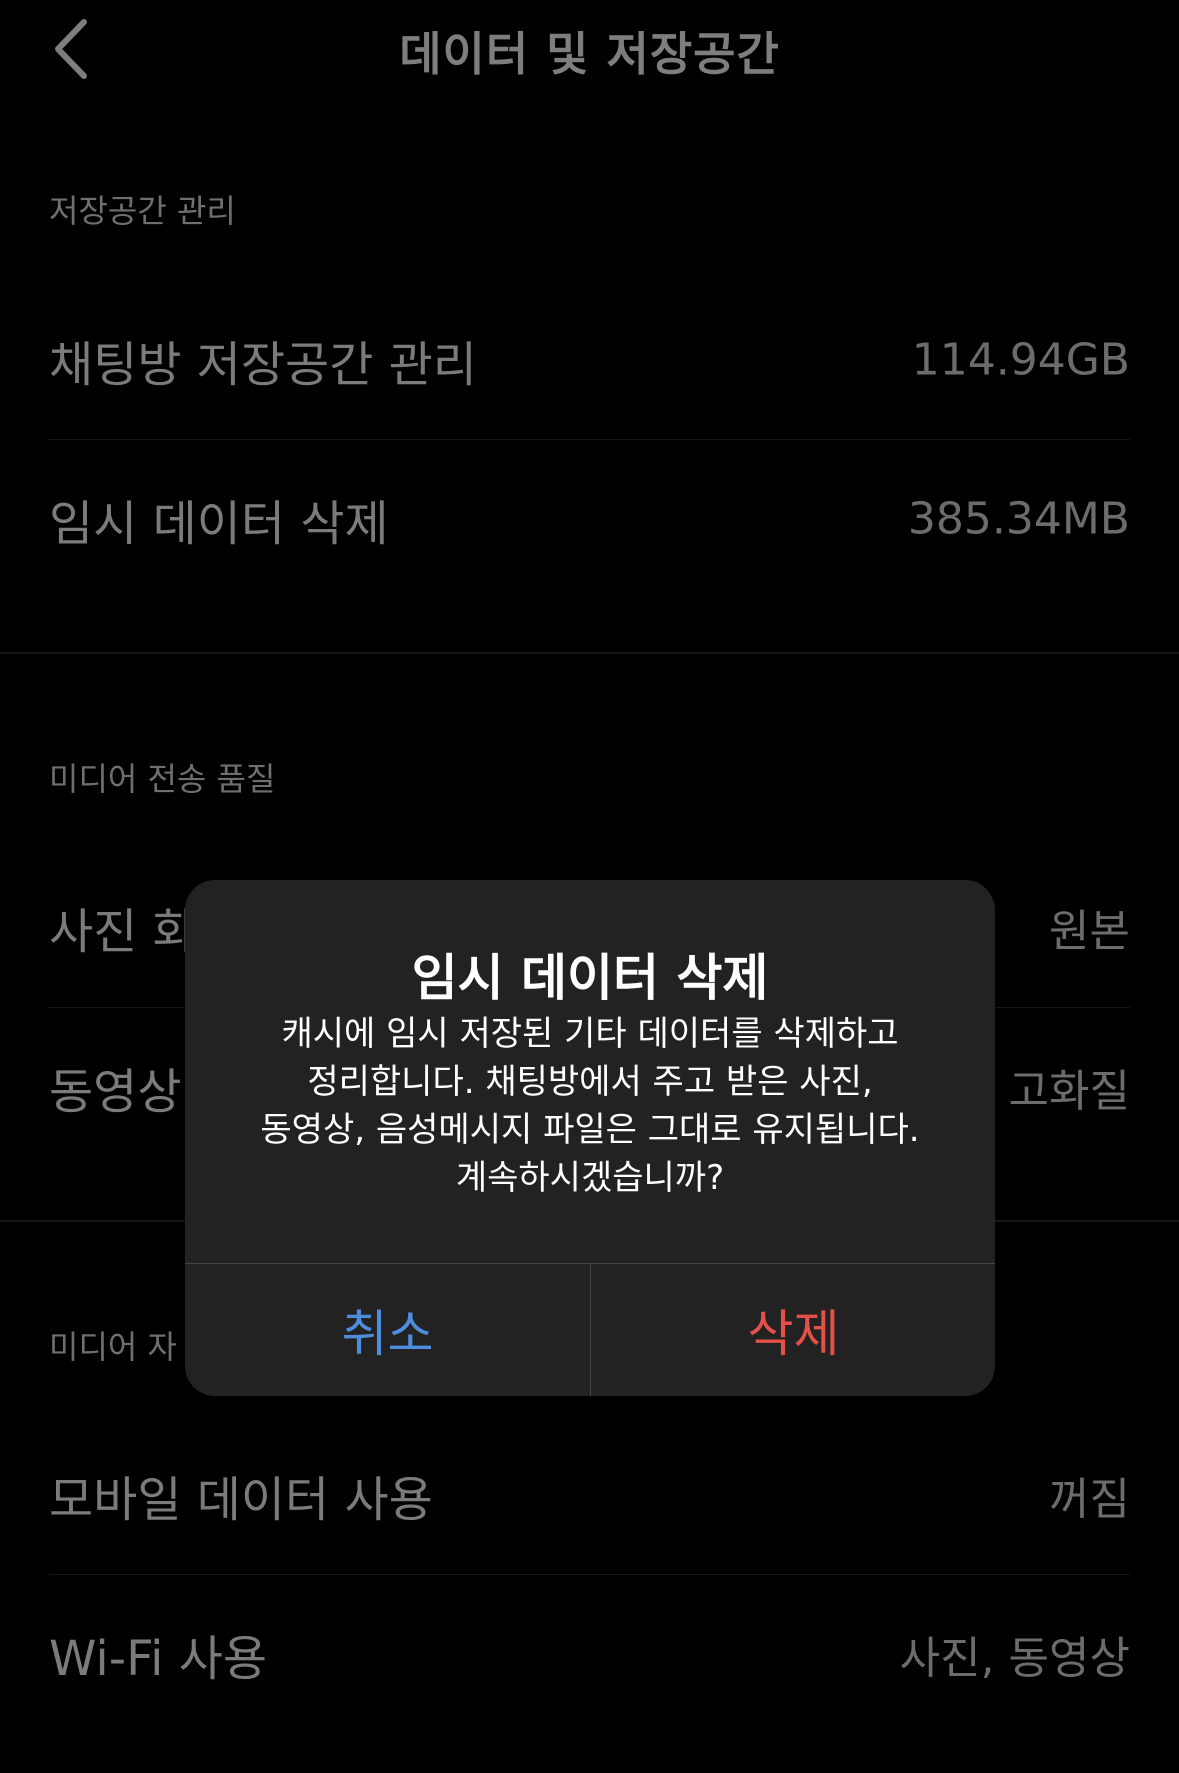 This screenshot has width=1179, height=1773. I want to click on dialog-message-line: 계속하시겠습니까?, so click(590, 1178).